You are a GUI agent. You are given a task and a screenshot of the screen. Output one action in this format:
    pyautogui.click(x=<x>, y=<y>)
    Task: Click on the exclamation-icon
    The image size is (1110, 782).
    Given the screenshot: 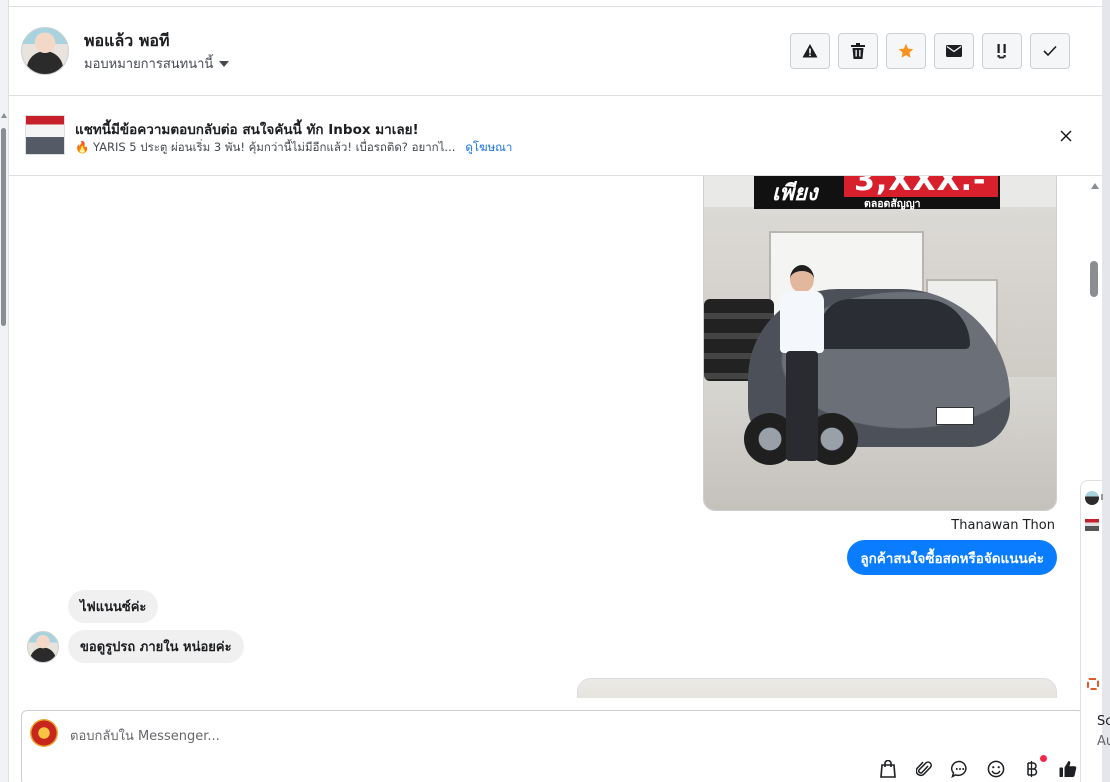 What is the action you would take?
    pyautogui.click(x=1001, y=51)
    